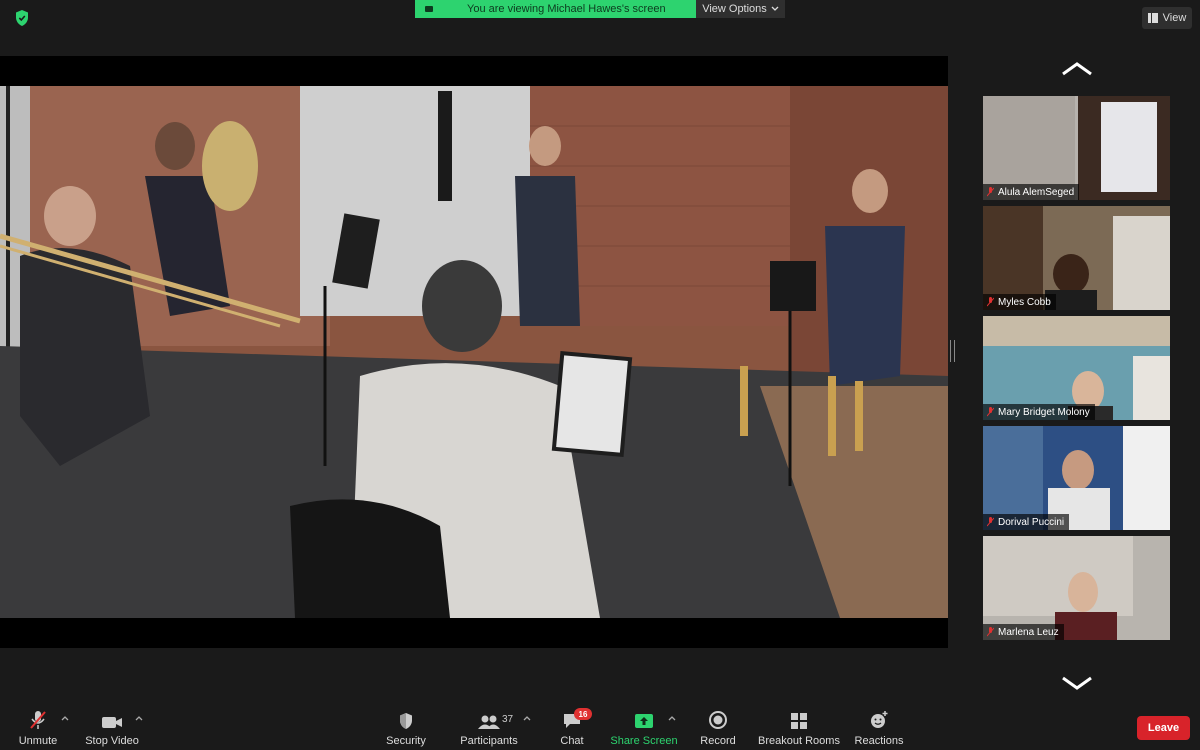  I want to click on screen-share-icon, so click(429, 9).